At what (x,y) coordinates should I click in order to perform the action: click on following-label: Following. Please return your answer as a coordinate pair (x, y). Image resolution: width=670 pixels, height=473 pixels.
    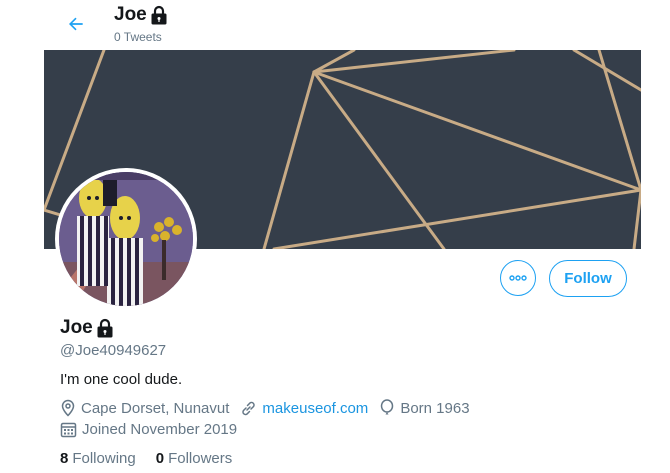
    Looking at the image, I should click on (104, 458).